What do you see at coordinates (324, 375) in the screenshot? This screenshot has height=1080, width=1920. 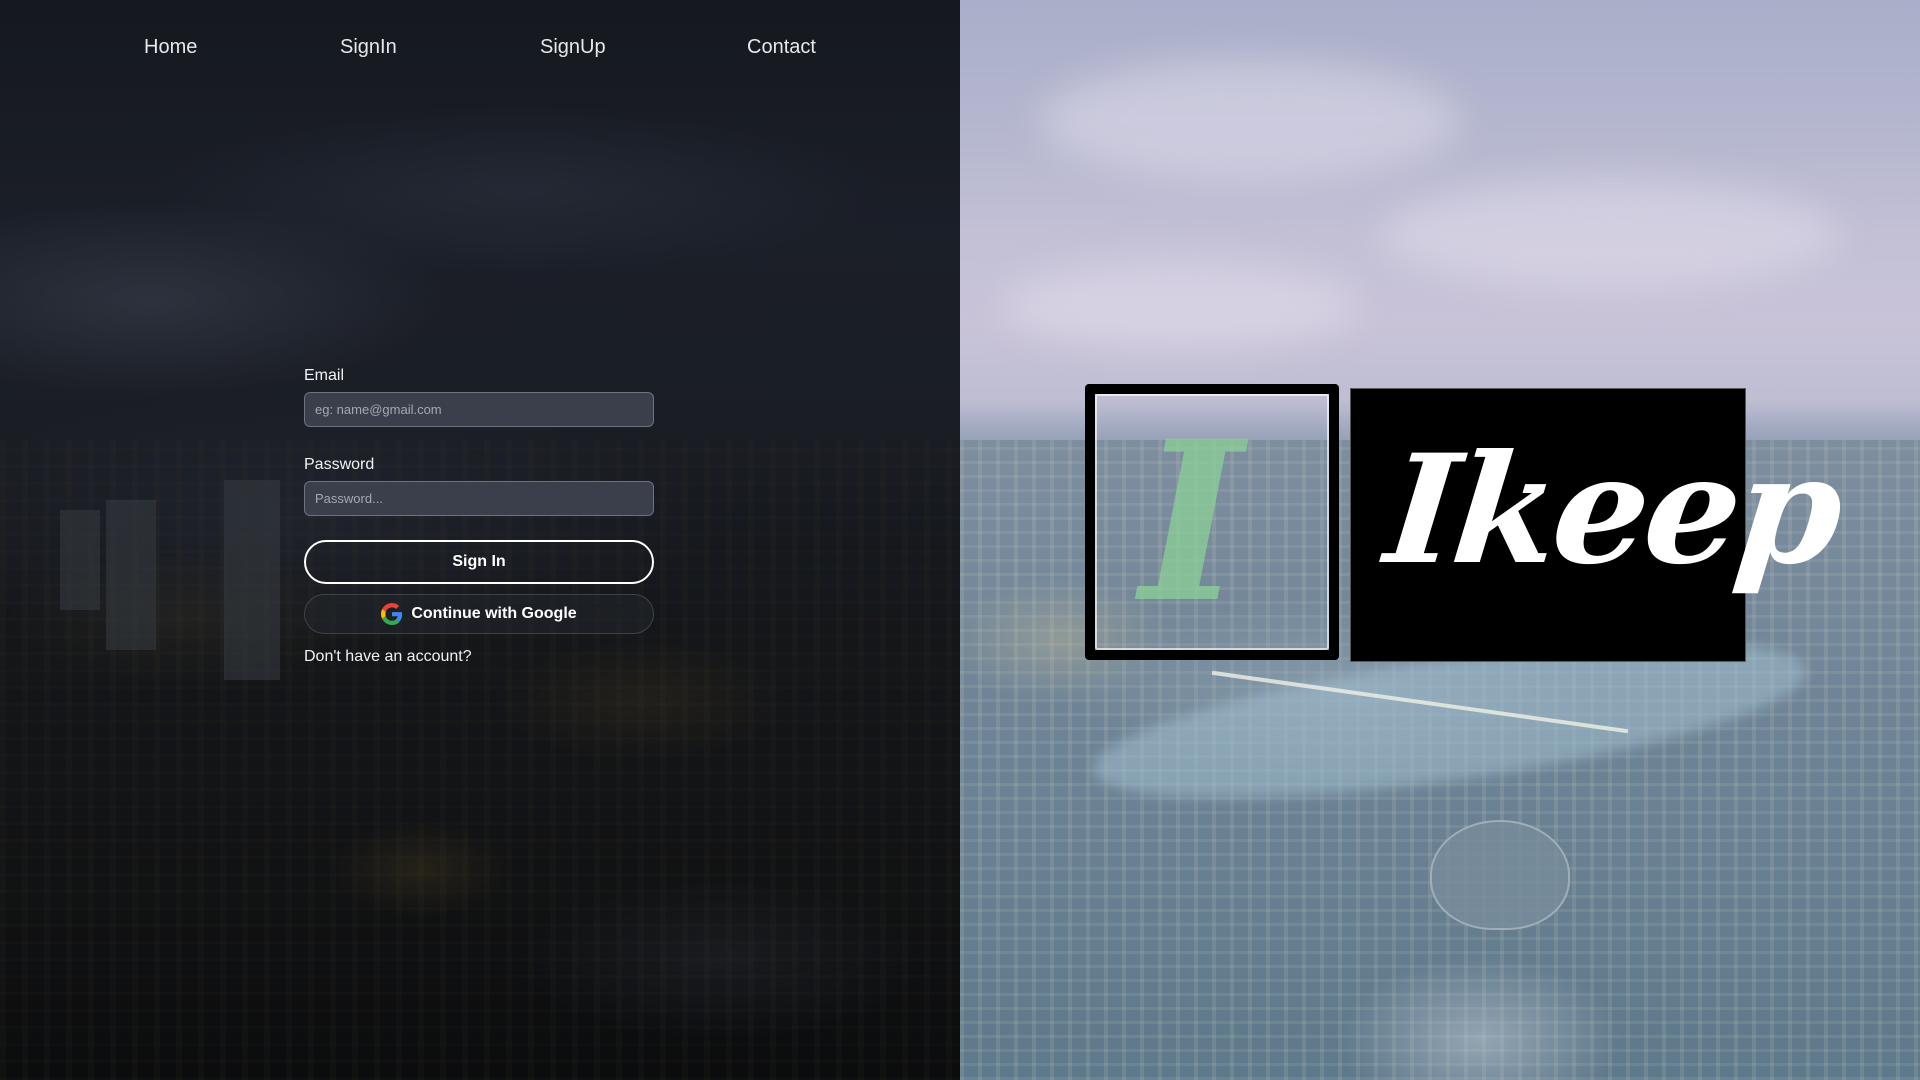 I see `email-label: Email` at bounding box center [324, 375].